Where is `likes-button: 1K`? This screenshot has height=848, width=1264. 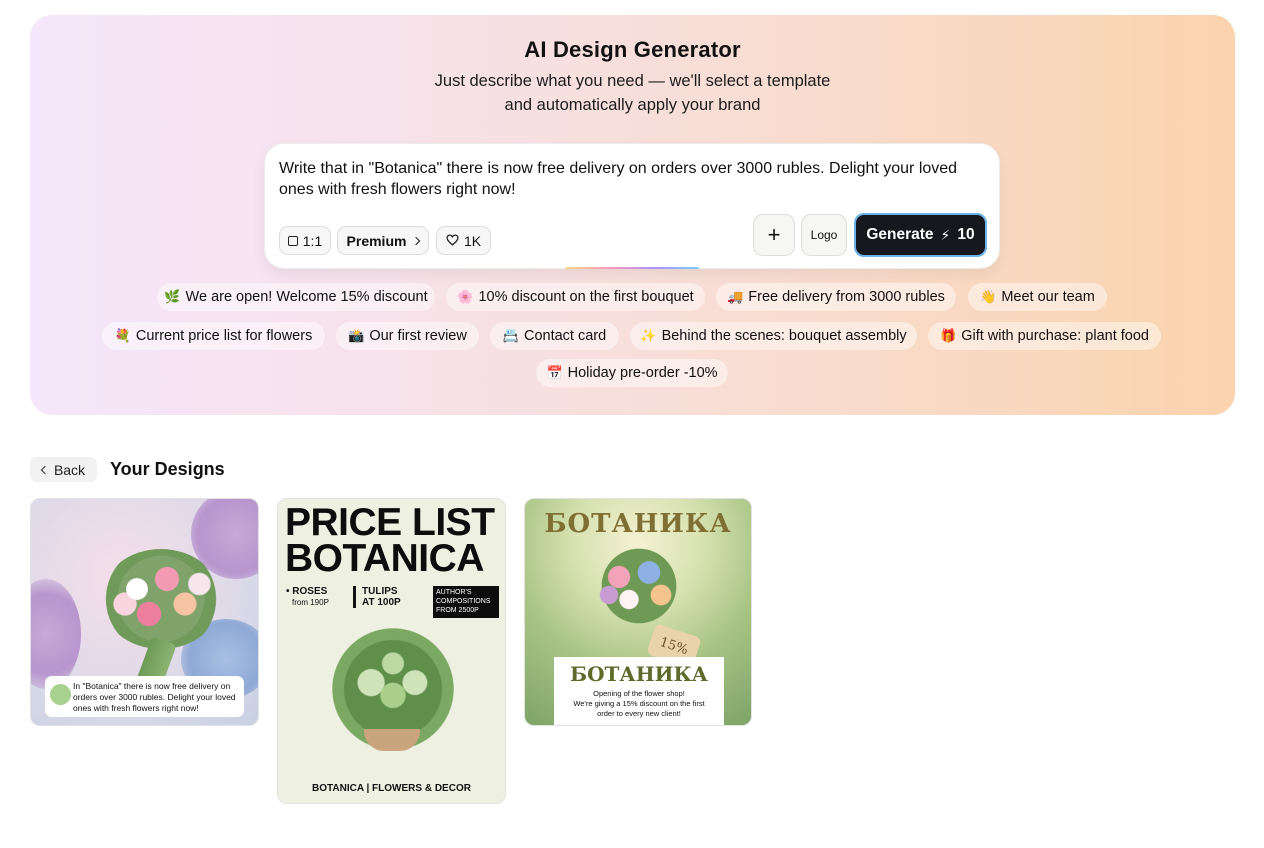
likes-button: 1K is located at coordinates (463, 240).